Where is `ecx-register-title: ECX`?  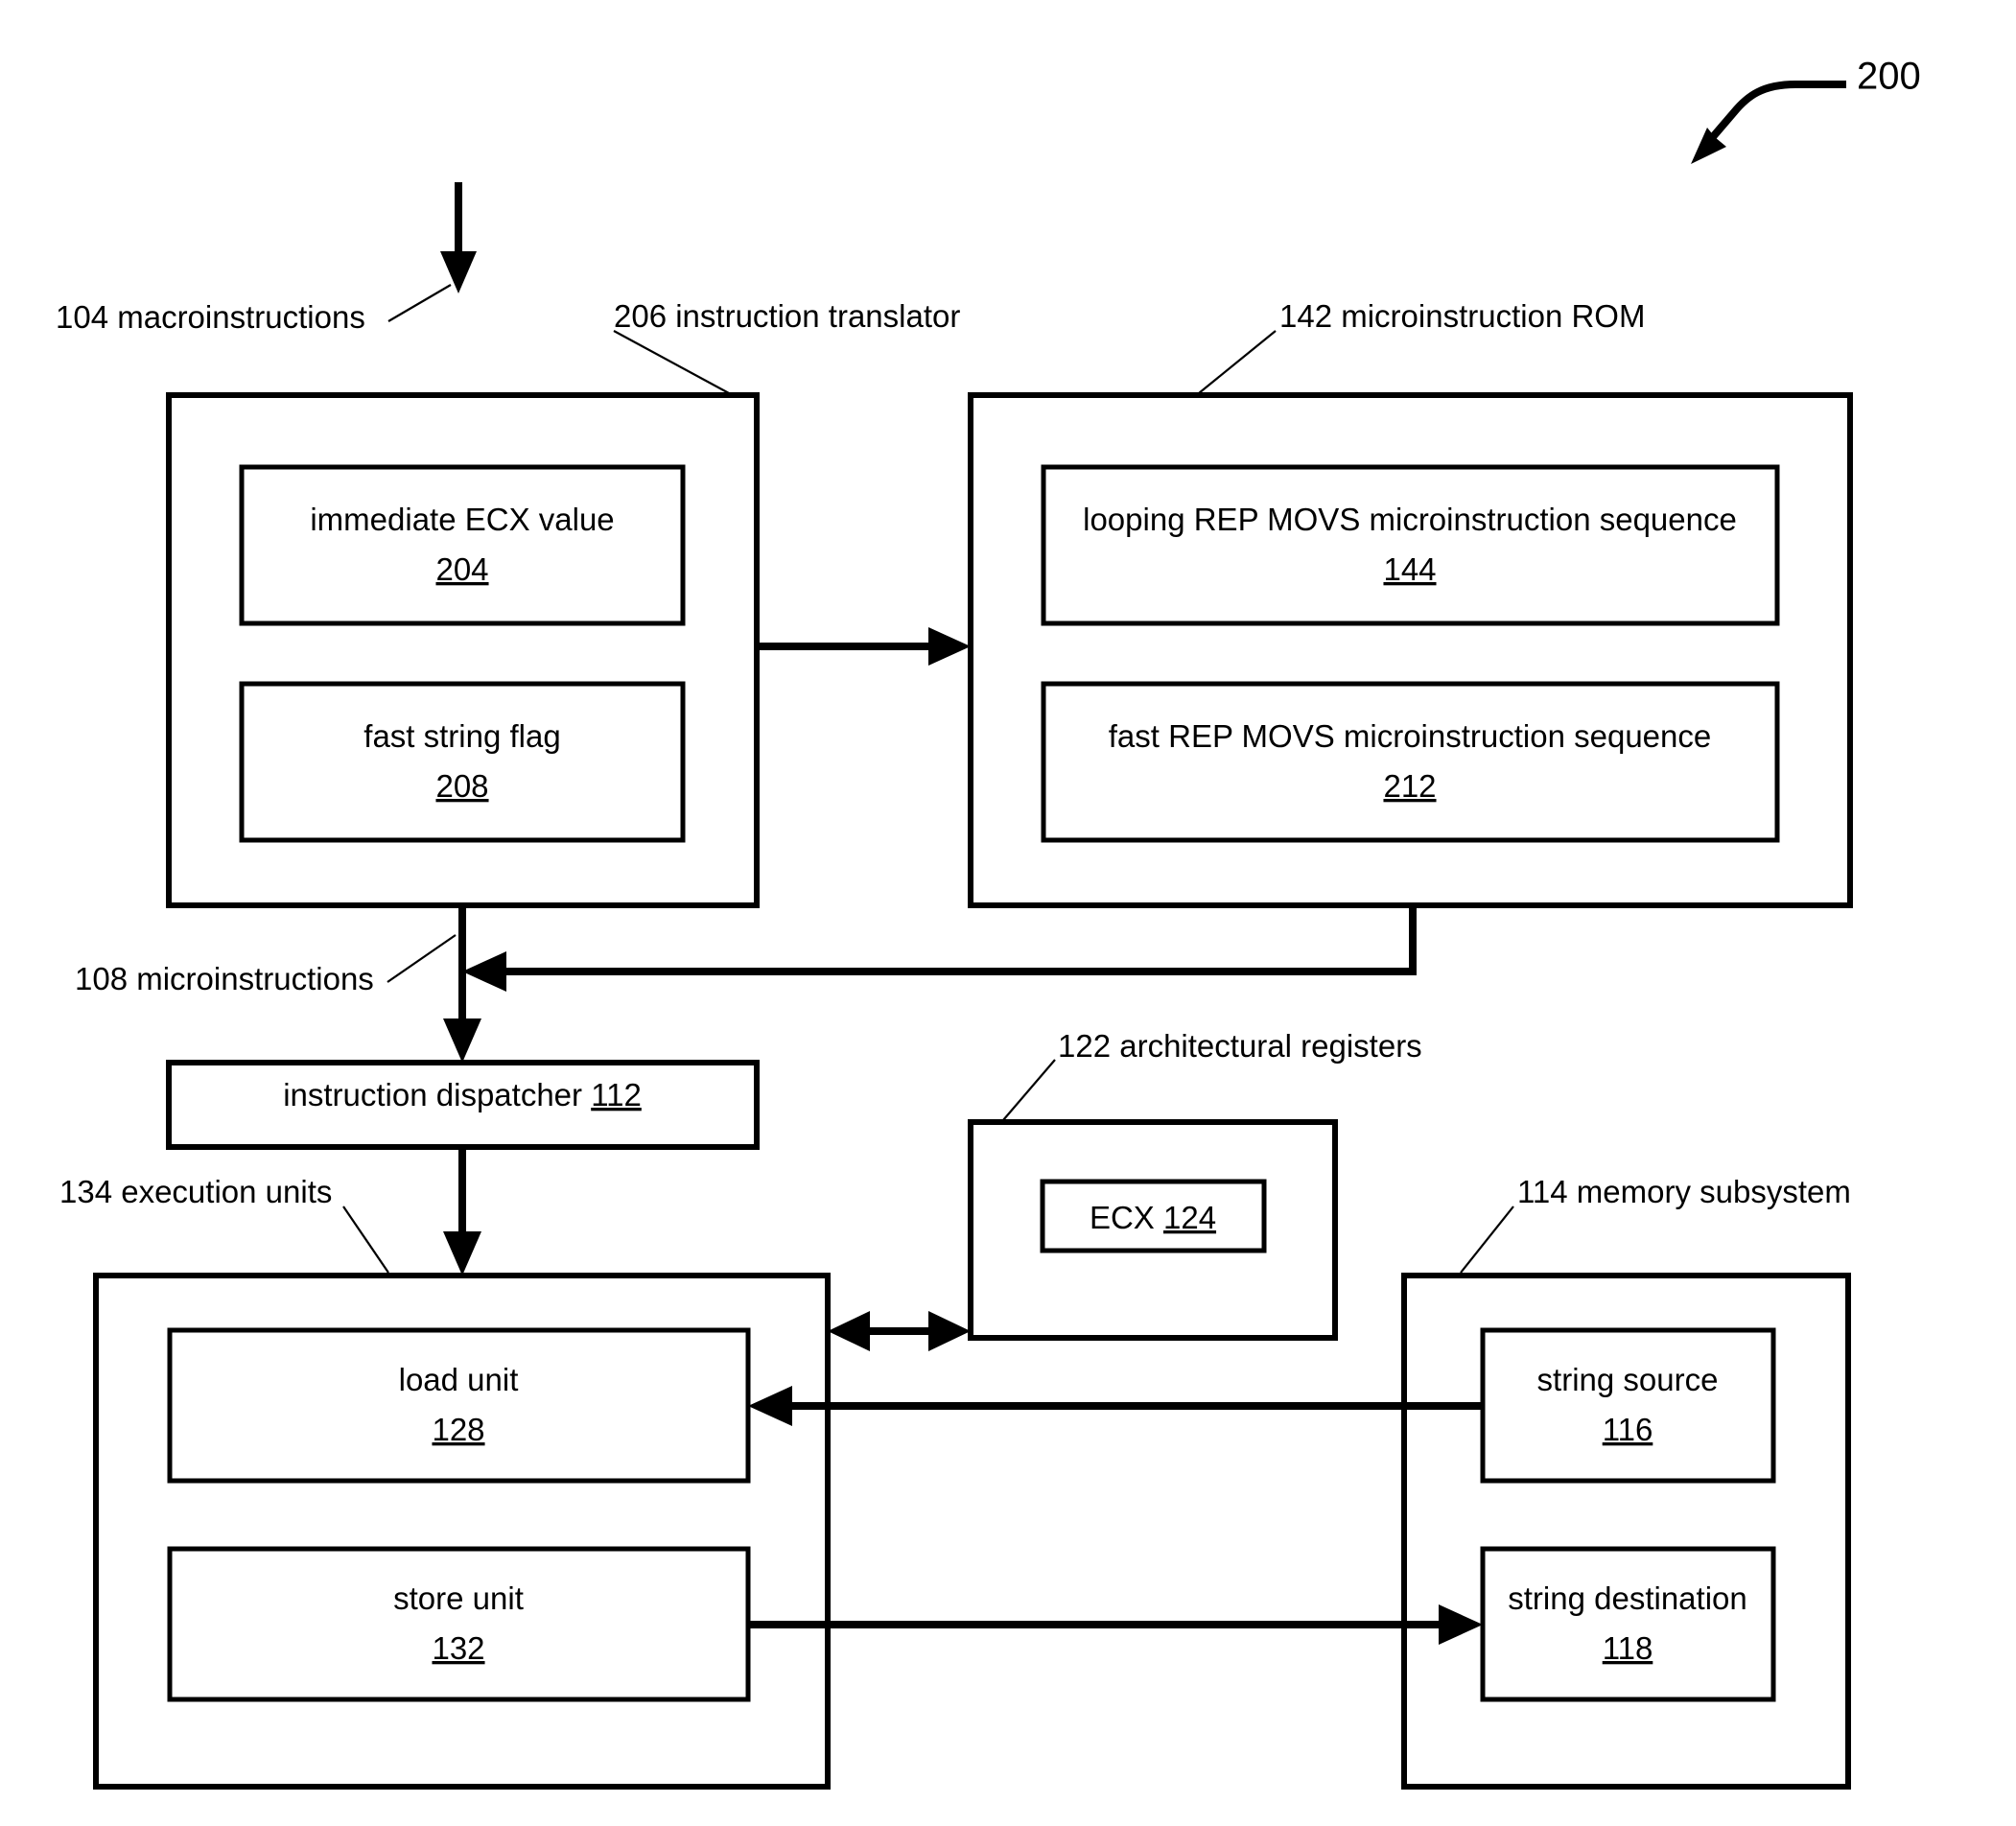
ecx-register-title: ECX is located at coordinates (1122, 1217).